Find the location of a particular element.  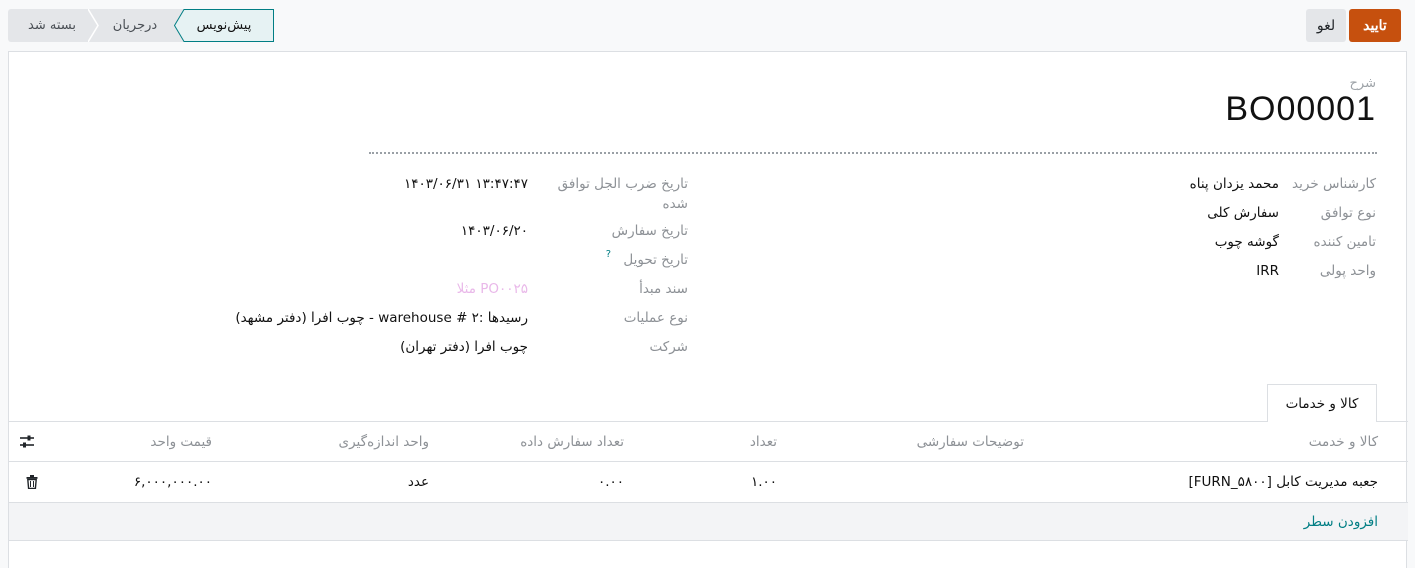

row-uom: عدد is located at coordinates (418, 482).